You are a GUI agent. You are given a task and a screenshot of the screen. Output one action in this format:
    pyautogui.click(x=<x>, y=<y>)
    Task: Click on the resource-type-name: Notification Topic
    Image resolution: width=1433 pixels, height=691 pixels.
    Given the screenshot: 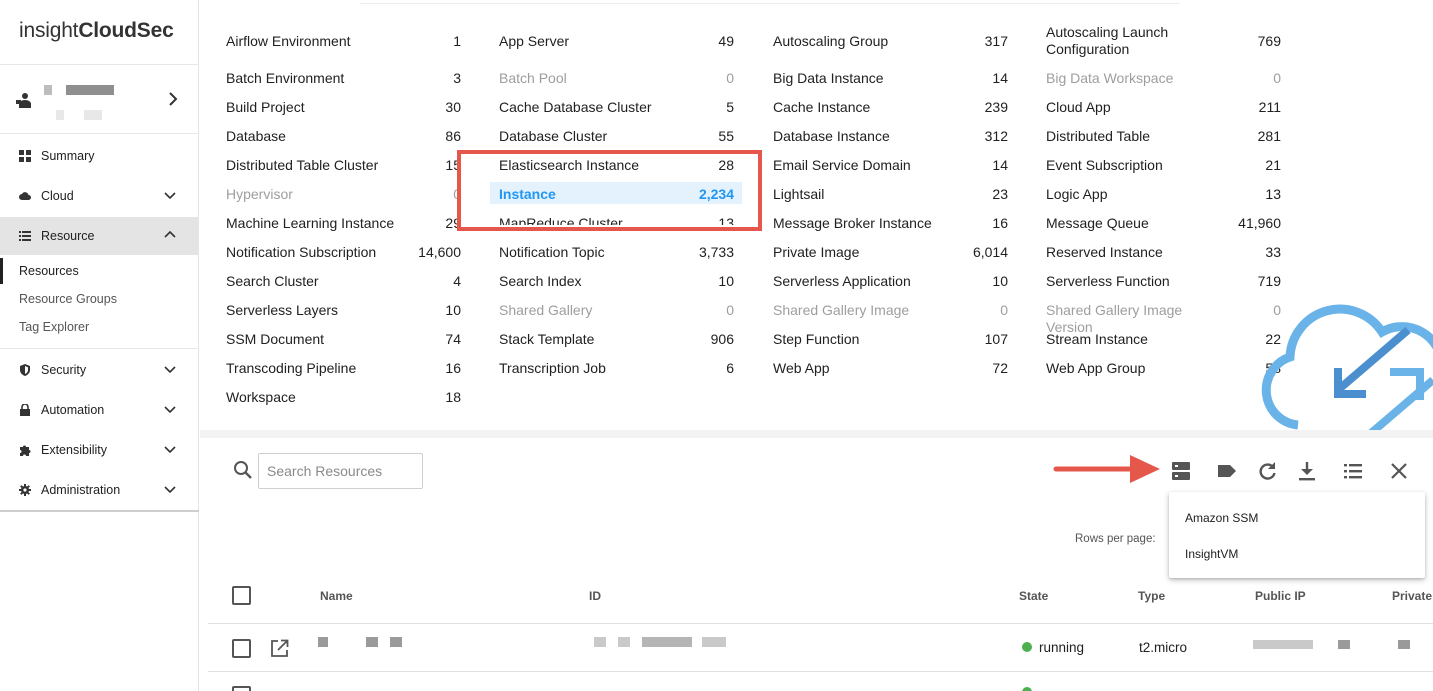 What is the action you would take?
    pyautogui.click(x=552, y=252)
    